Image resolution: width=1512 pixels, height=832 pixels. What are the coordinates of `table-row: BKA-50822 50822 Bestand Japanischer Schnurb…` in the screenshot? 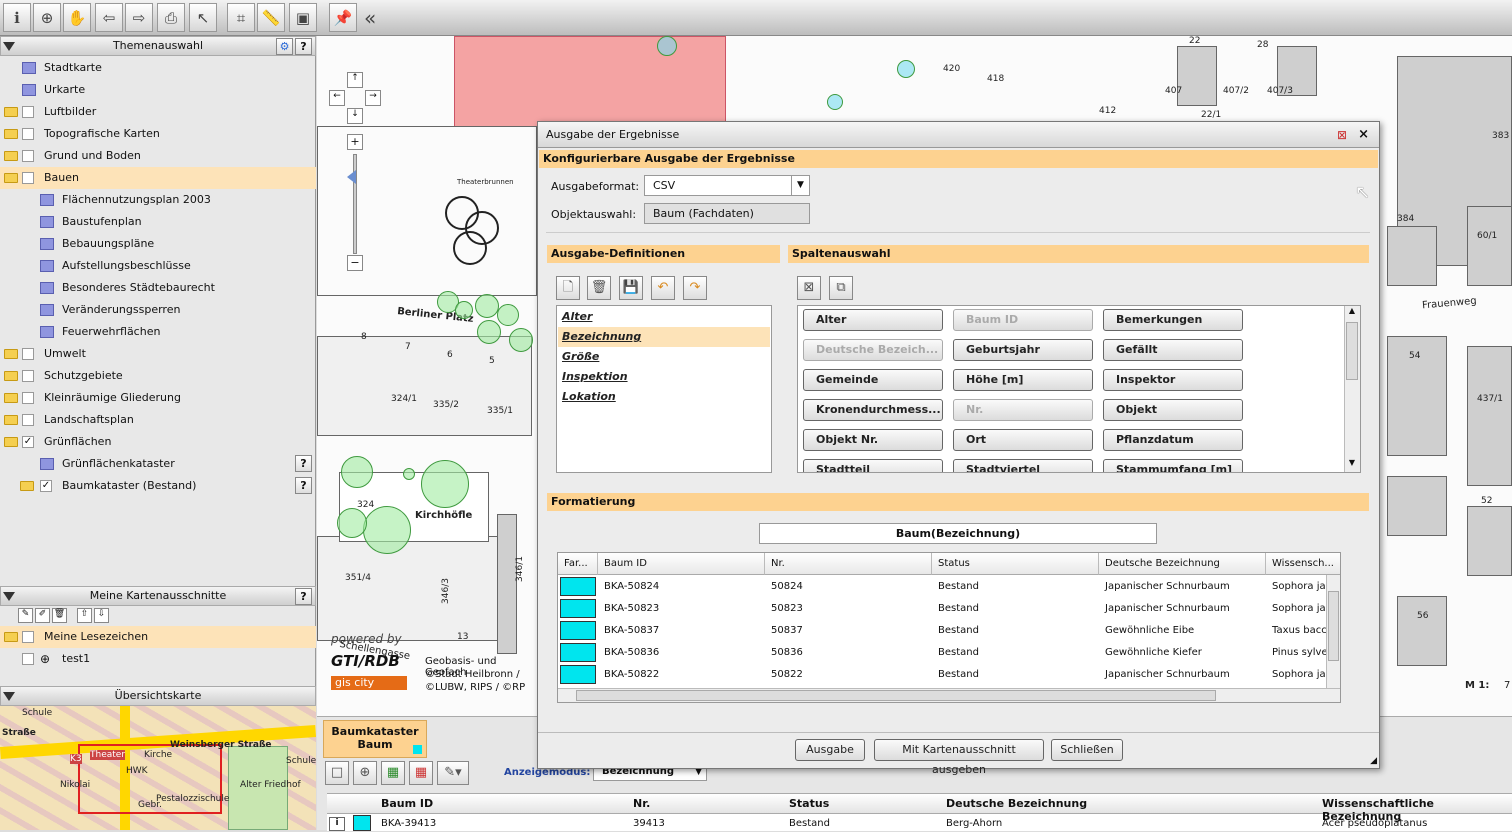 It's located at (945, 675).